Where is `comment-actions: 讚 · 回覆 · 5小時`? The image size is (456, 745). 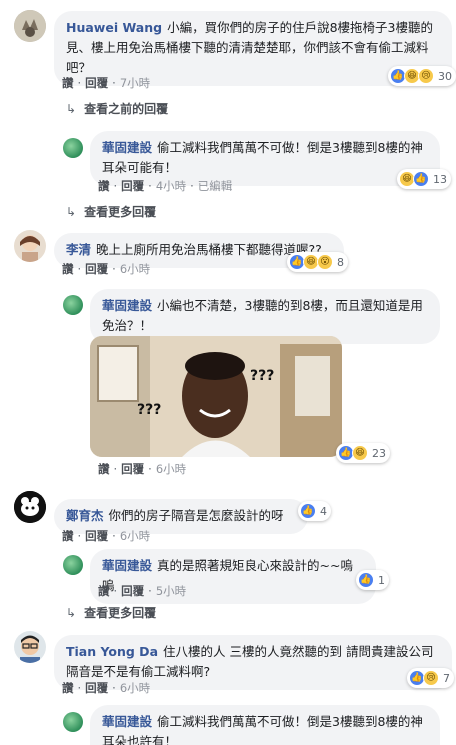 comment-actions: 讚 · 回覆 · 5小時 is located at coordinates (142, 591).